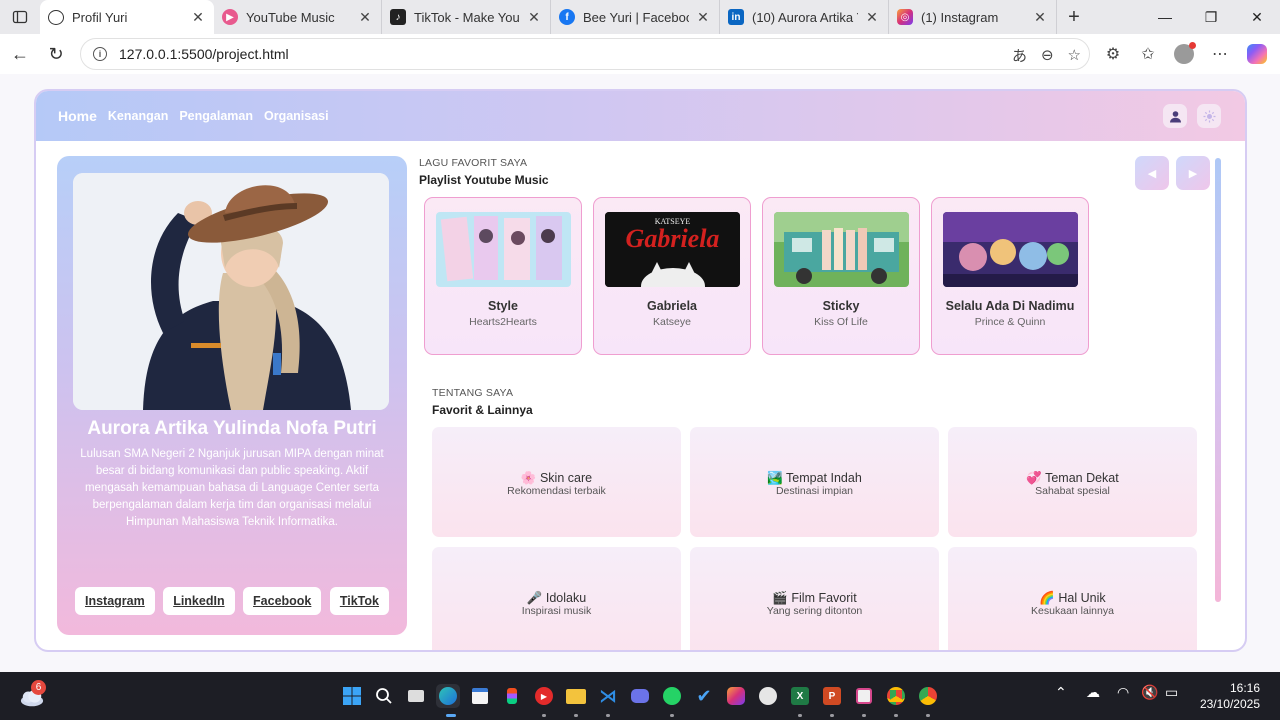 The height and width of the screenshot is (720, 1280). I want to click on favorite-tile-tempat-indah: 🏞️ Tempat Indah Destinasi impian, so click(814, 482).